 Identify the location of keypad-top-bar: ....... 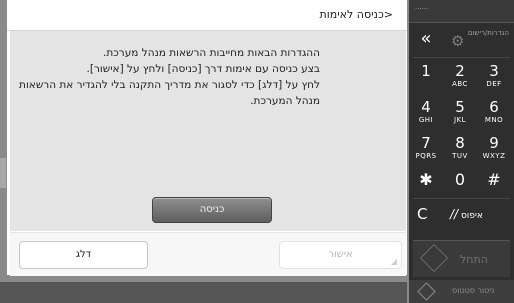
(461, 11).